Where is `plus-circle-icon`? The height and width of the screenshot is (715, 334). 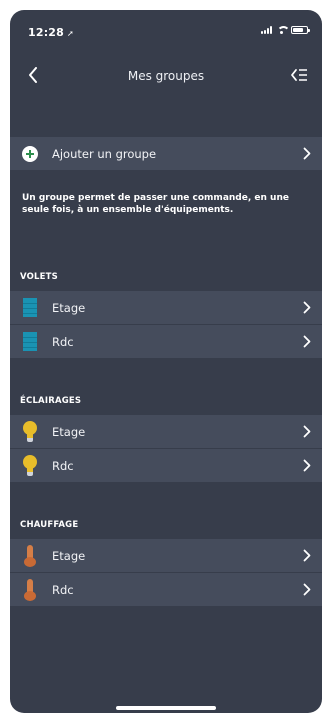
plus-circle-icon is located at coordinates (30, 154).